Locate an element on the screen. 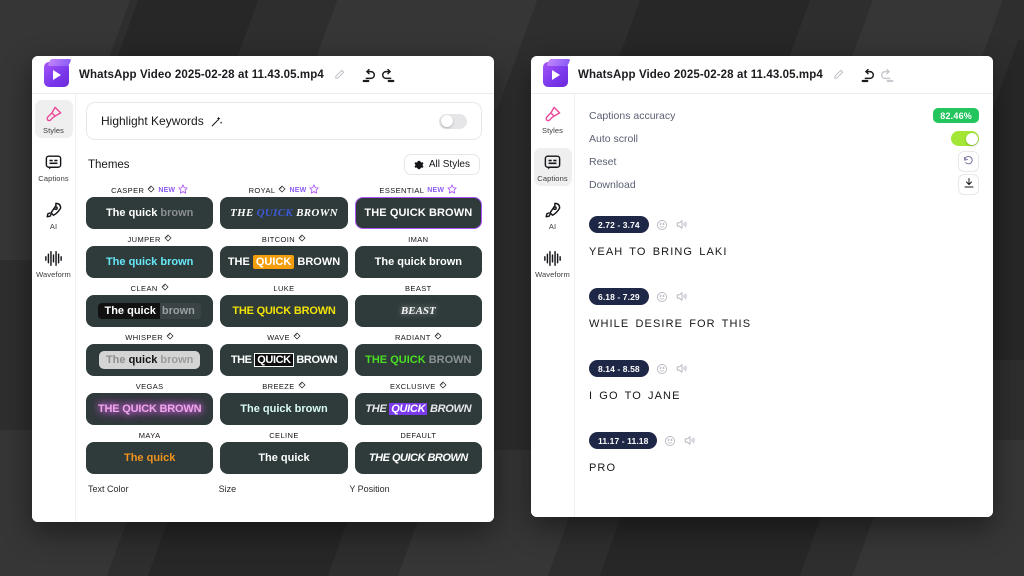 The image size is (1024, 576). theme-card-whisper: The quick brown is located at coordinates (150, 360).